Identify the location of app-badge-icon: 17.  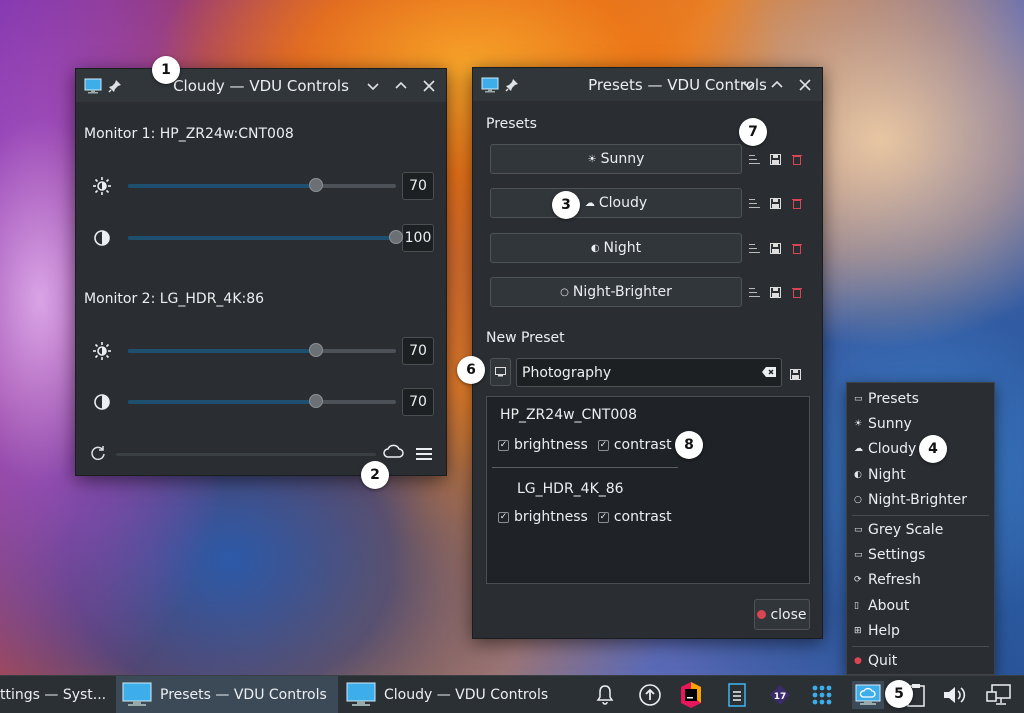
(780, 695).